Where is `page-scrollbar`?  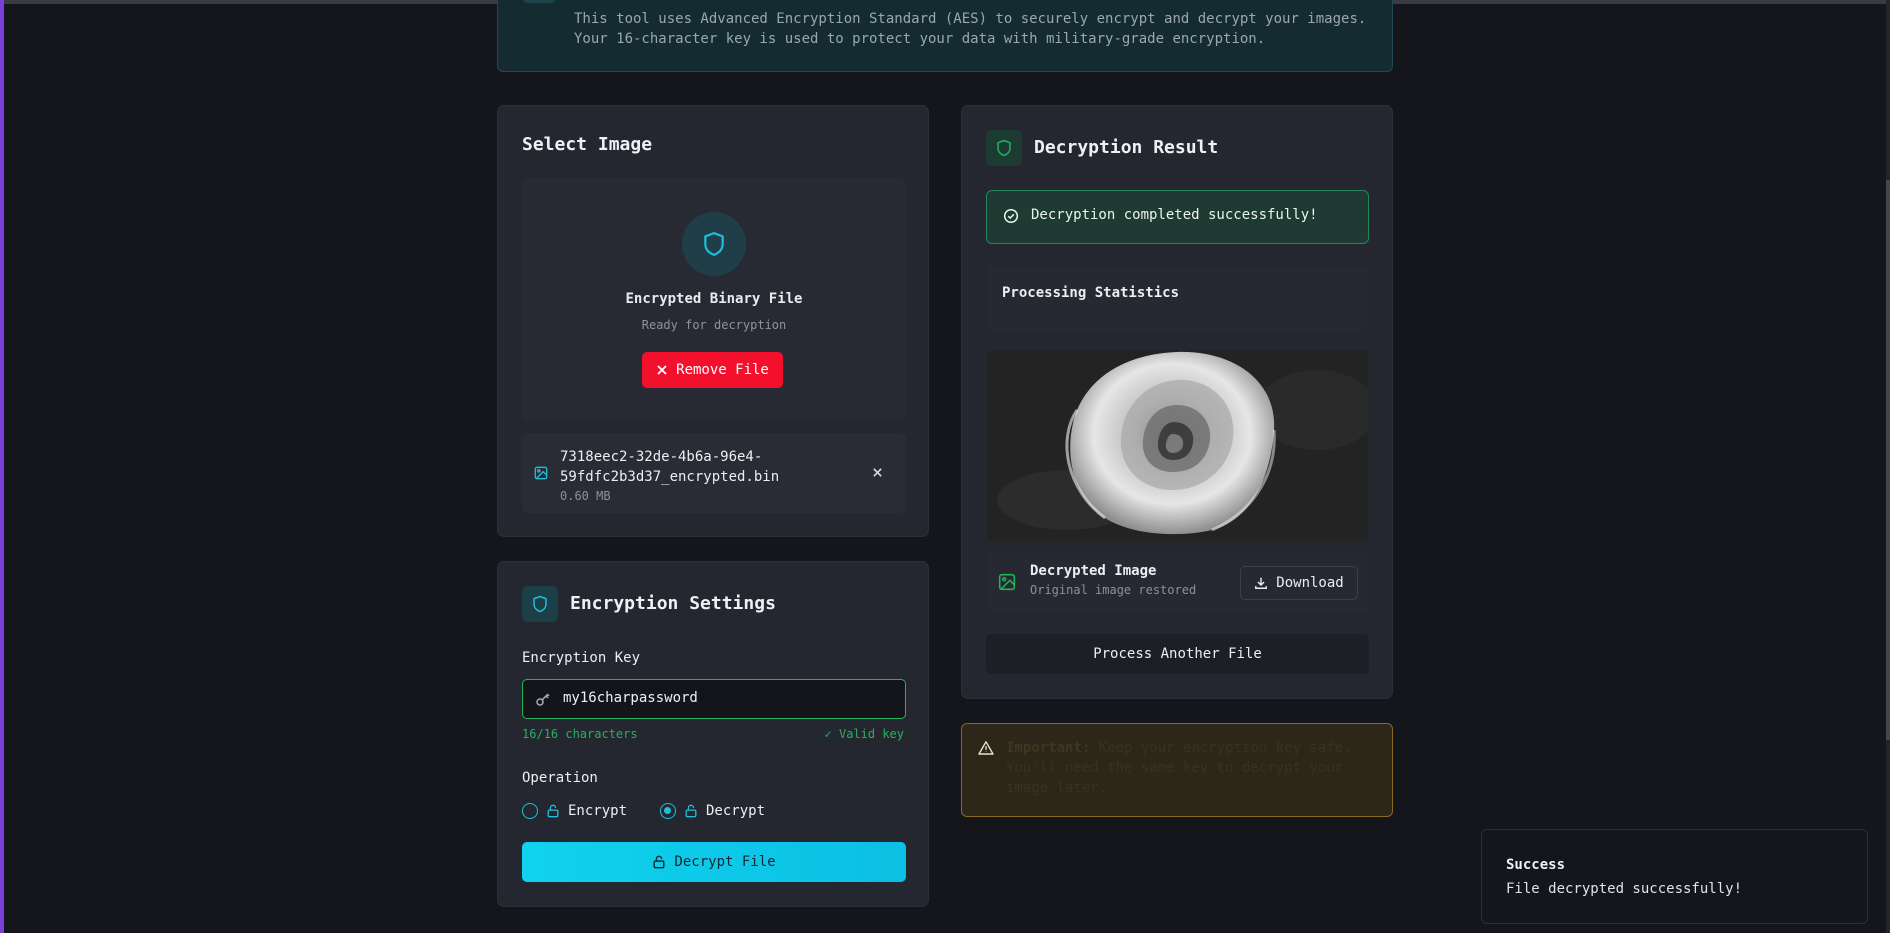
page-scrollbar is located at coordinates (1888, 466).